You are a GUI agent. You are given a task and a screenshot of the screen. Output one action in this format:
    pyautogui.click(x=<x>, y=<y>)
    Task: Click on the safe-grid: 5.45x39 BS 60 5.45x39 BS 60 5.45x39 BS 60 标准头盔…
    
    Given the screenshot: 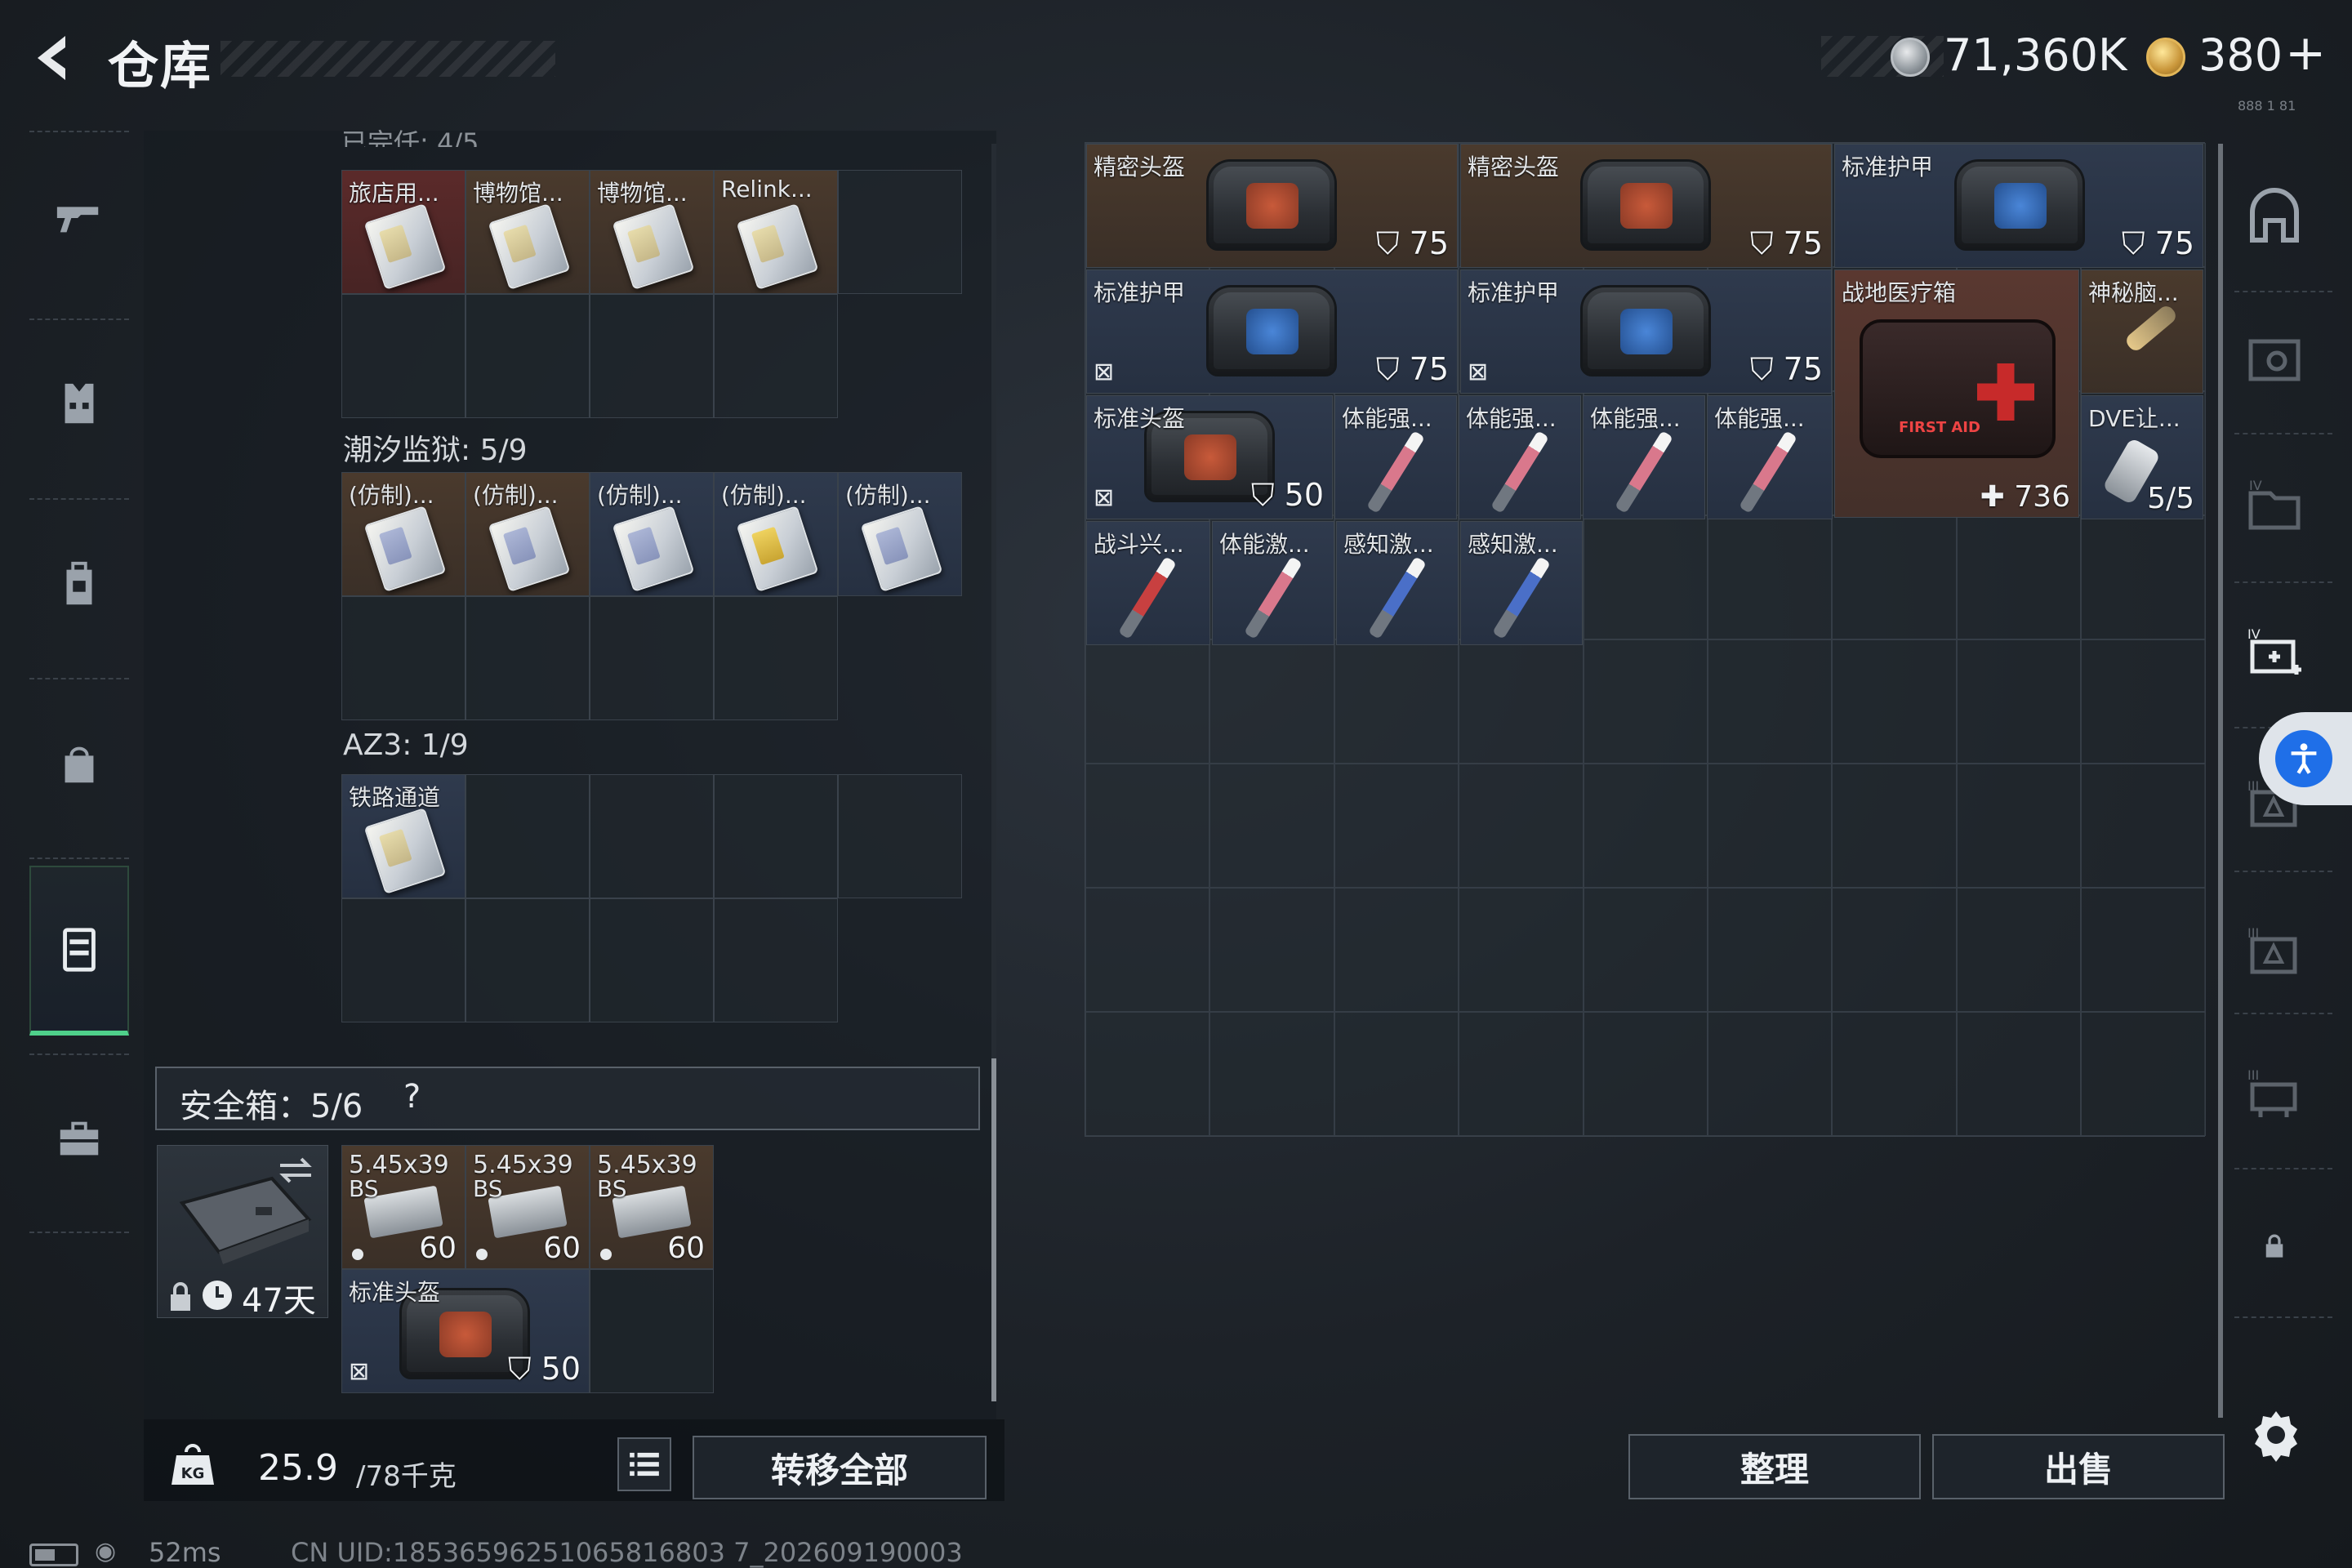 What is the action you would take?
    pyautogui.click(x=527, y=1269)
    